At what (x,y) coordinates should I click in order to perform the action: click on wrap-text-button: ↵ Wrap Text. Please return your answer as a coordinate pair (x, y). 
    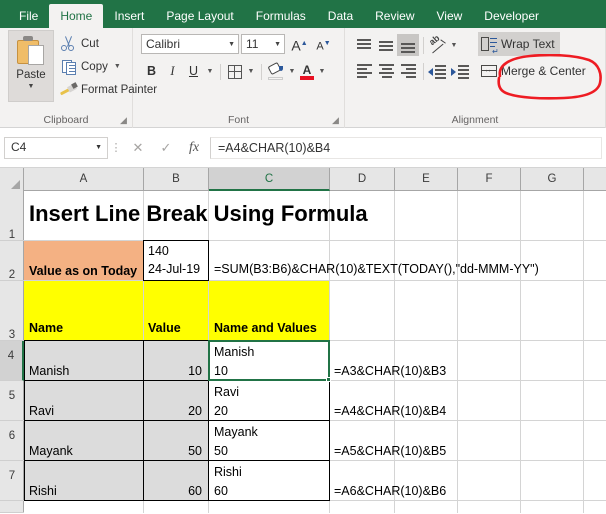
    Looking at the image, I should click on (519, 44).